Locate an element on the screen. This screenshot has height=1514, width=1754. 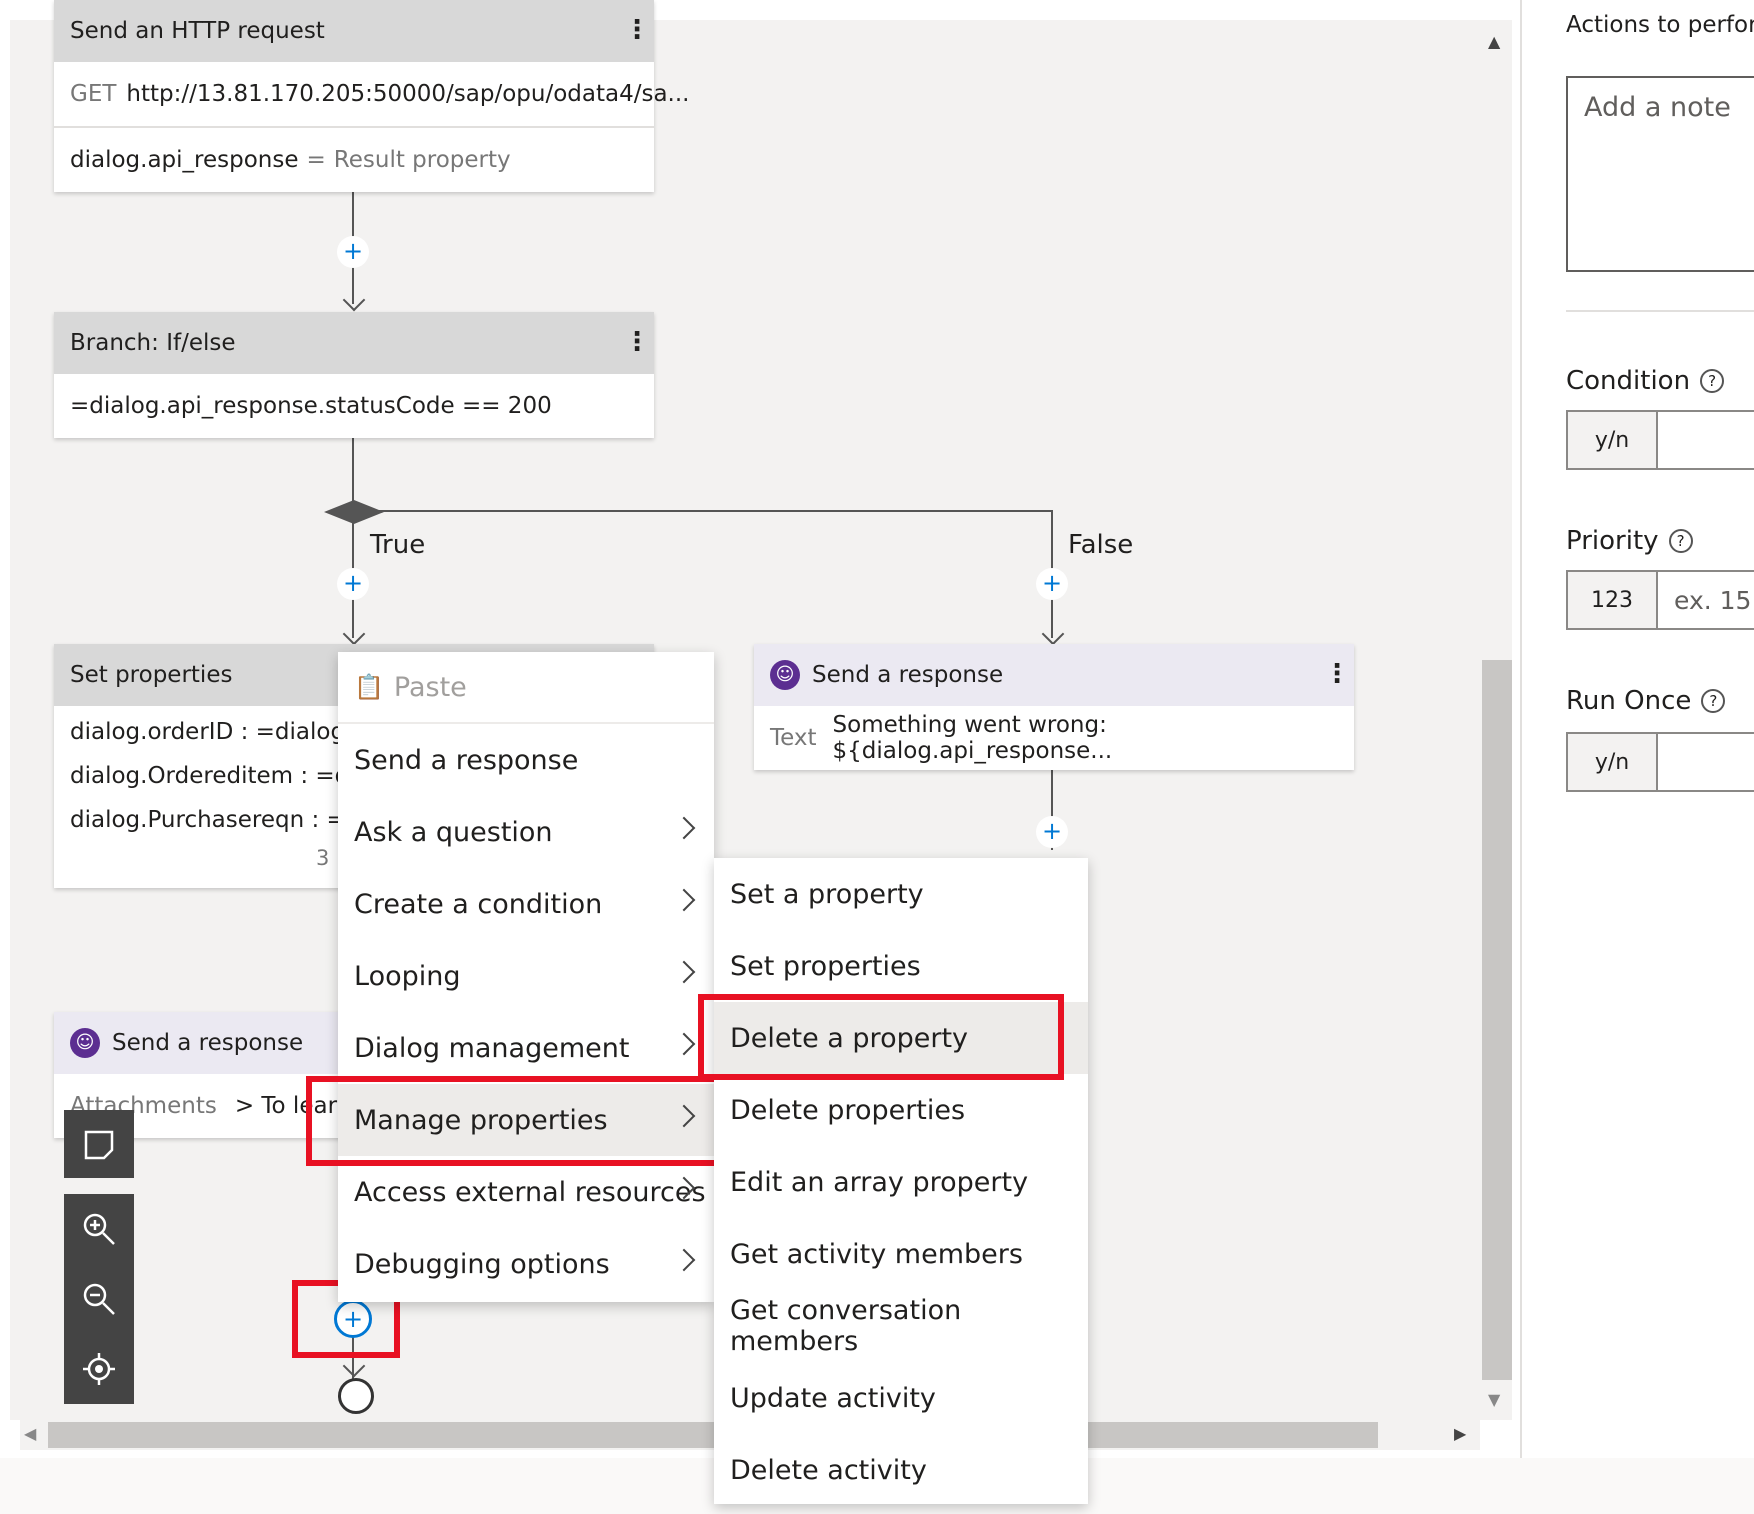
actions-label: Actions to perform is located at coordinates (1660, 25).